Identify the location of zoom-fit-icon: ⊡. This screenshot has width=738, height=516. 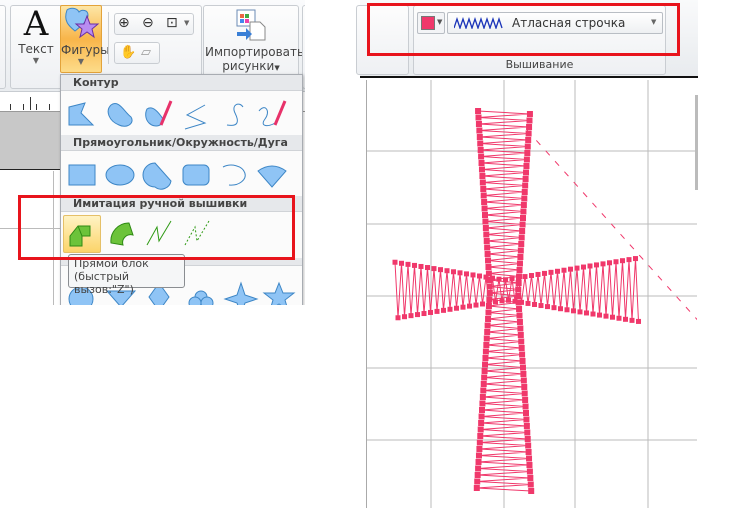
(172, 23).